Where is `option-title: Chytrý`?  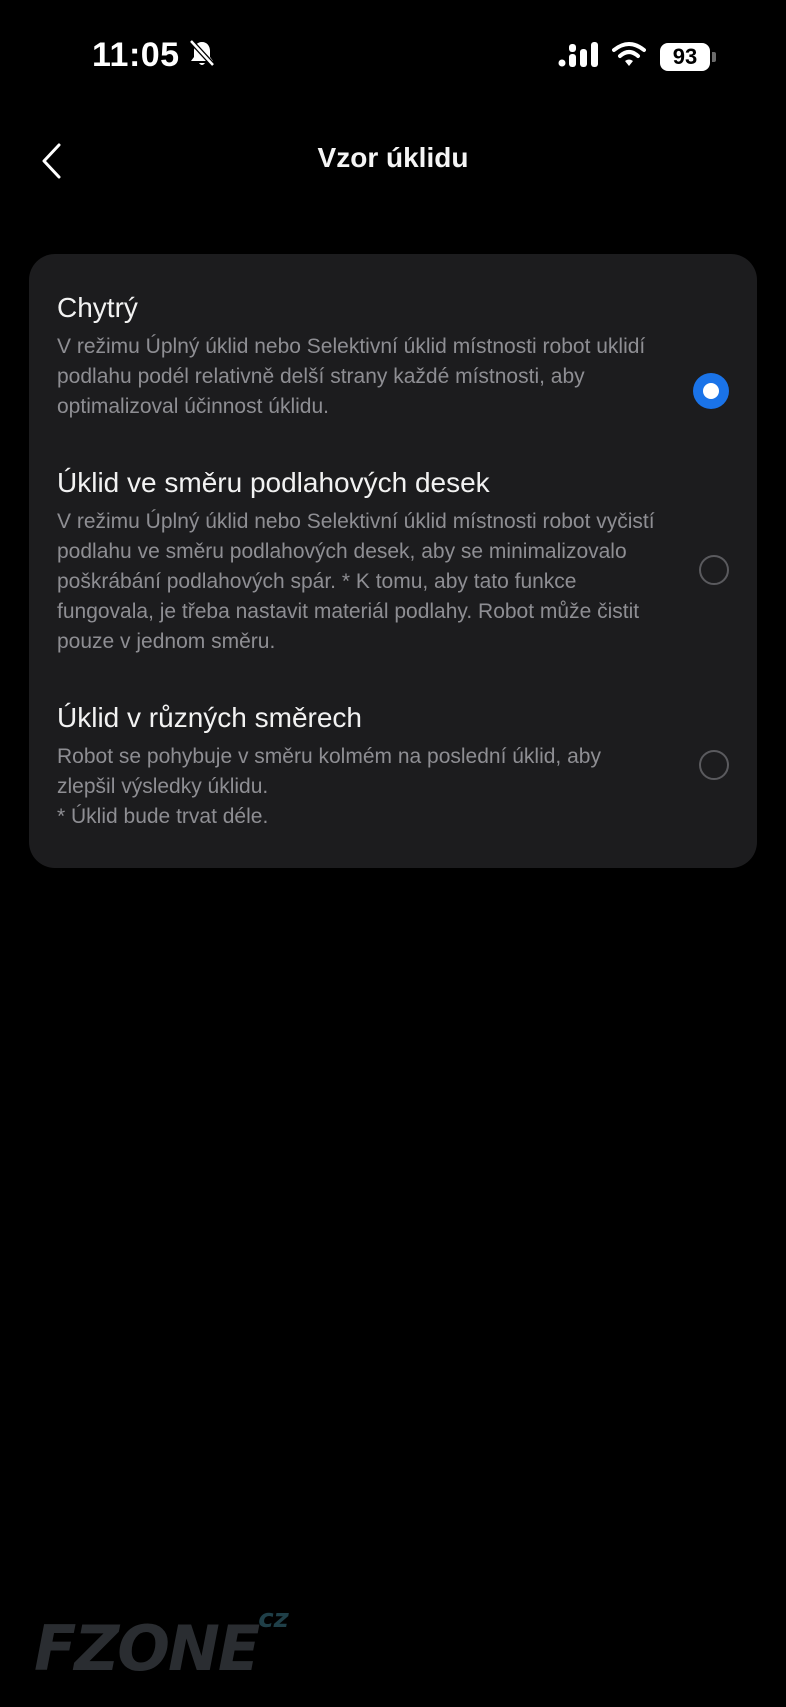
option-title: Chytrý is located at coordinates (97, 307).